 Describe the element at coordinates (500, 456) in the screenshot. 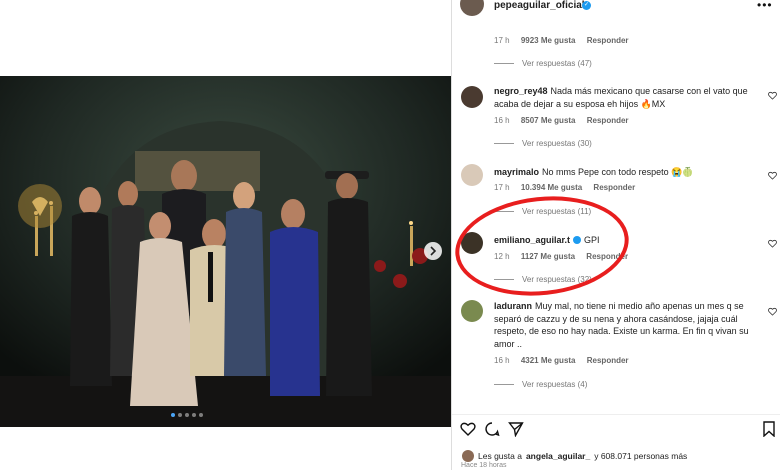

I see `likes-prefix: Les gusta a` at that location.